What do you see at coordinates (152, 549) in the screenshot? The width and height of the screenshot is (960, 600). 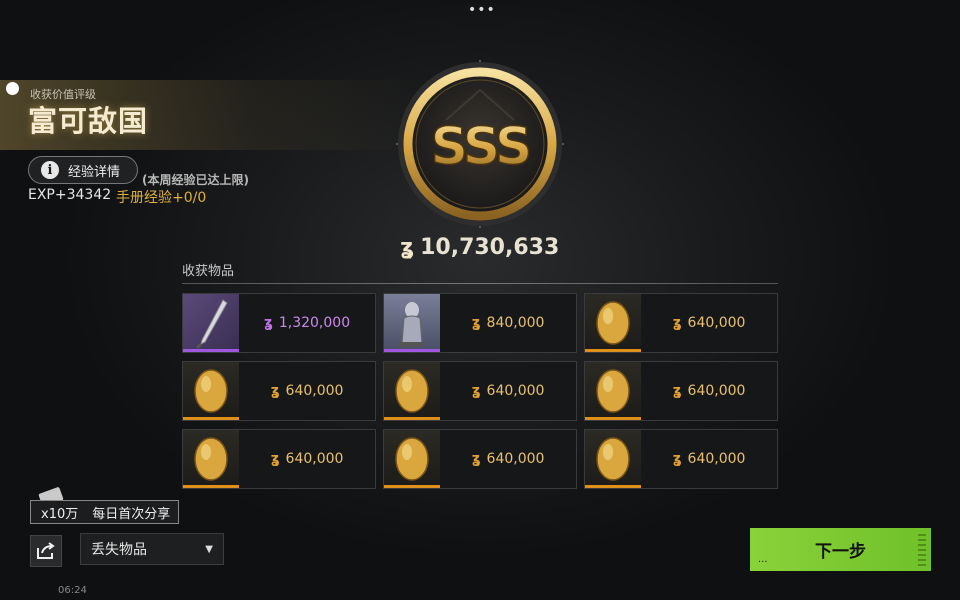 I see `lost-items-dropdown: 丢失物品 ▼` at bounding box center [152, 549].